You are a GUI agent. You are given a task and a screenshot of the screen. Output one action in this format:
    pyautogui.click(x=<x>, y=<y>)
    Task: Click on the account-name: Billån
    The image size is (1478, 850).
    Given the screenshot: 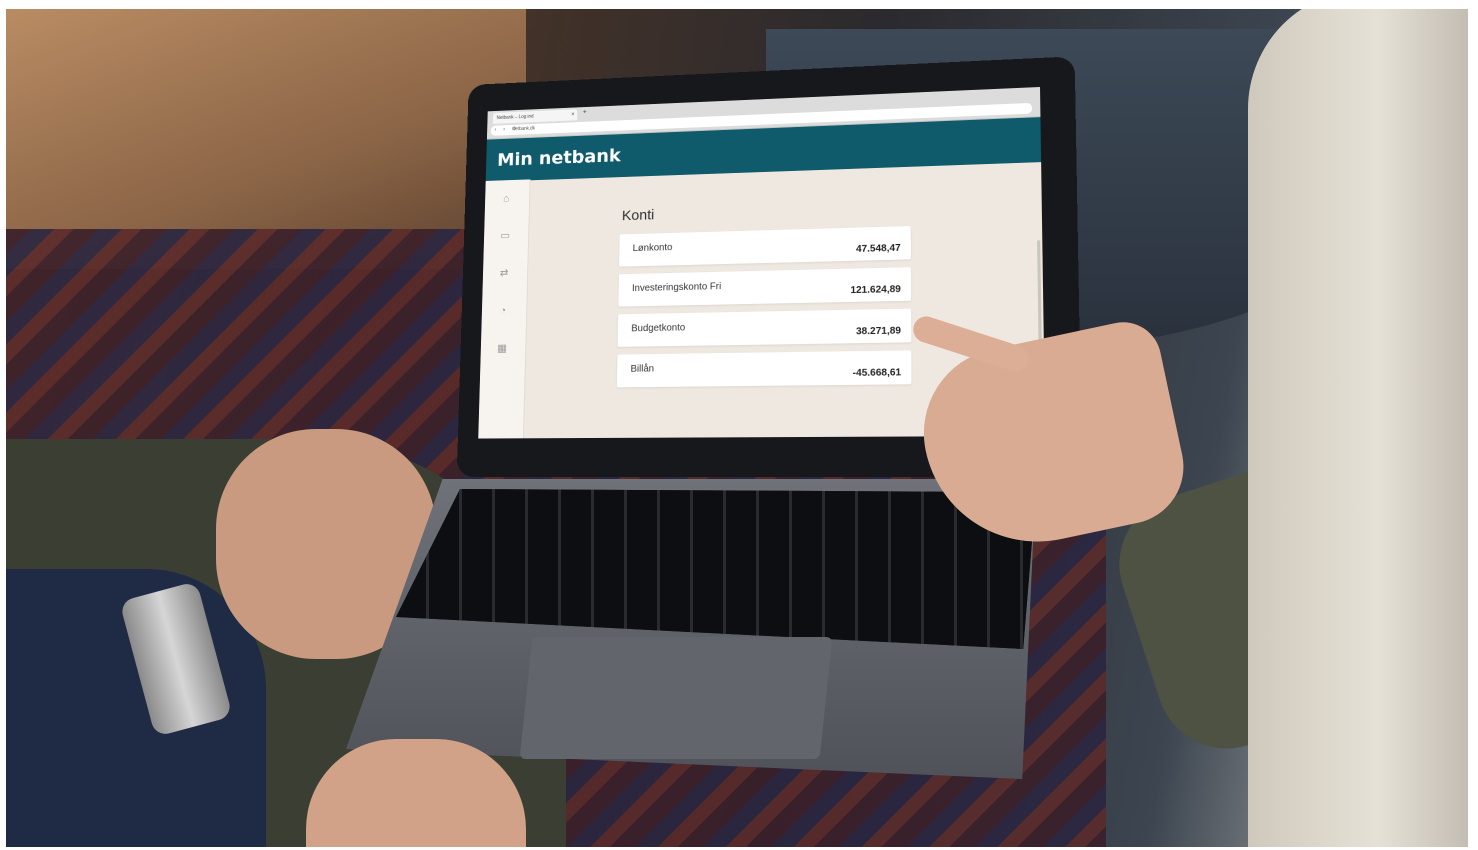 What is the action you would take?
    pyautogui.click(x=642, y=369)
    